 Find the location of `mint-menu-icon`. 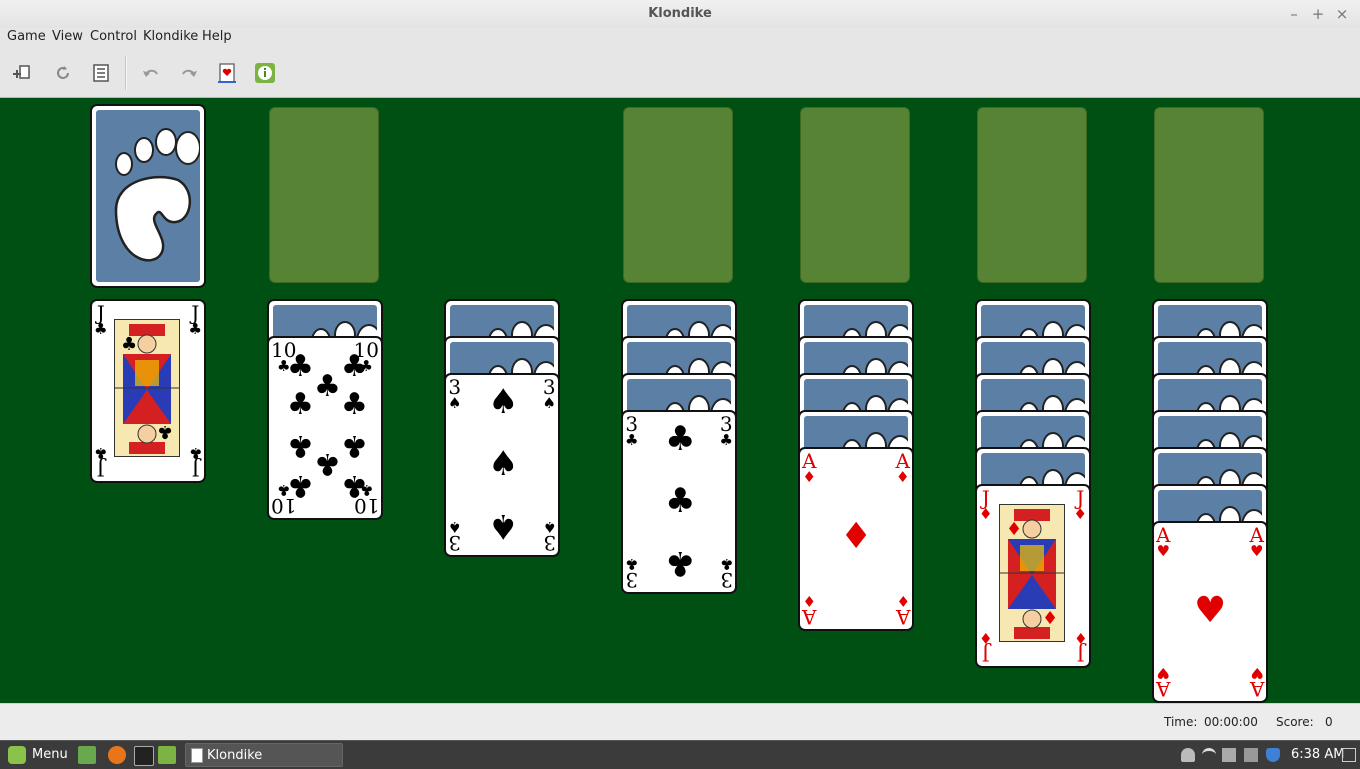

mint-menu-icon is located at coordinates (17, 755).